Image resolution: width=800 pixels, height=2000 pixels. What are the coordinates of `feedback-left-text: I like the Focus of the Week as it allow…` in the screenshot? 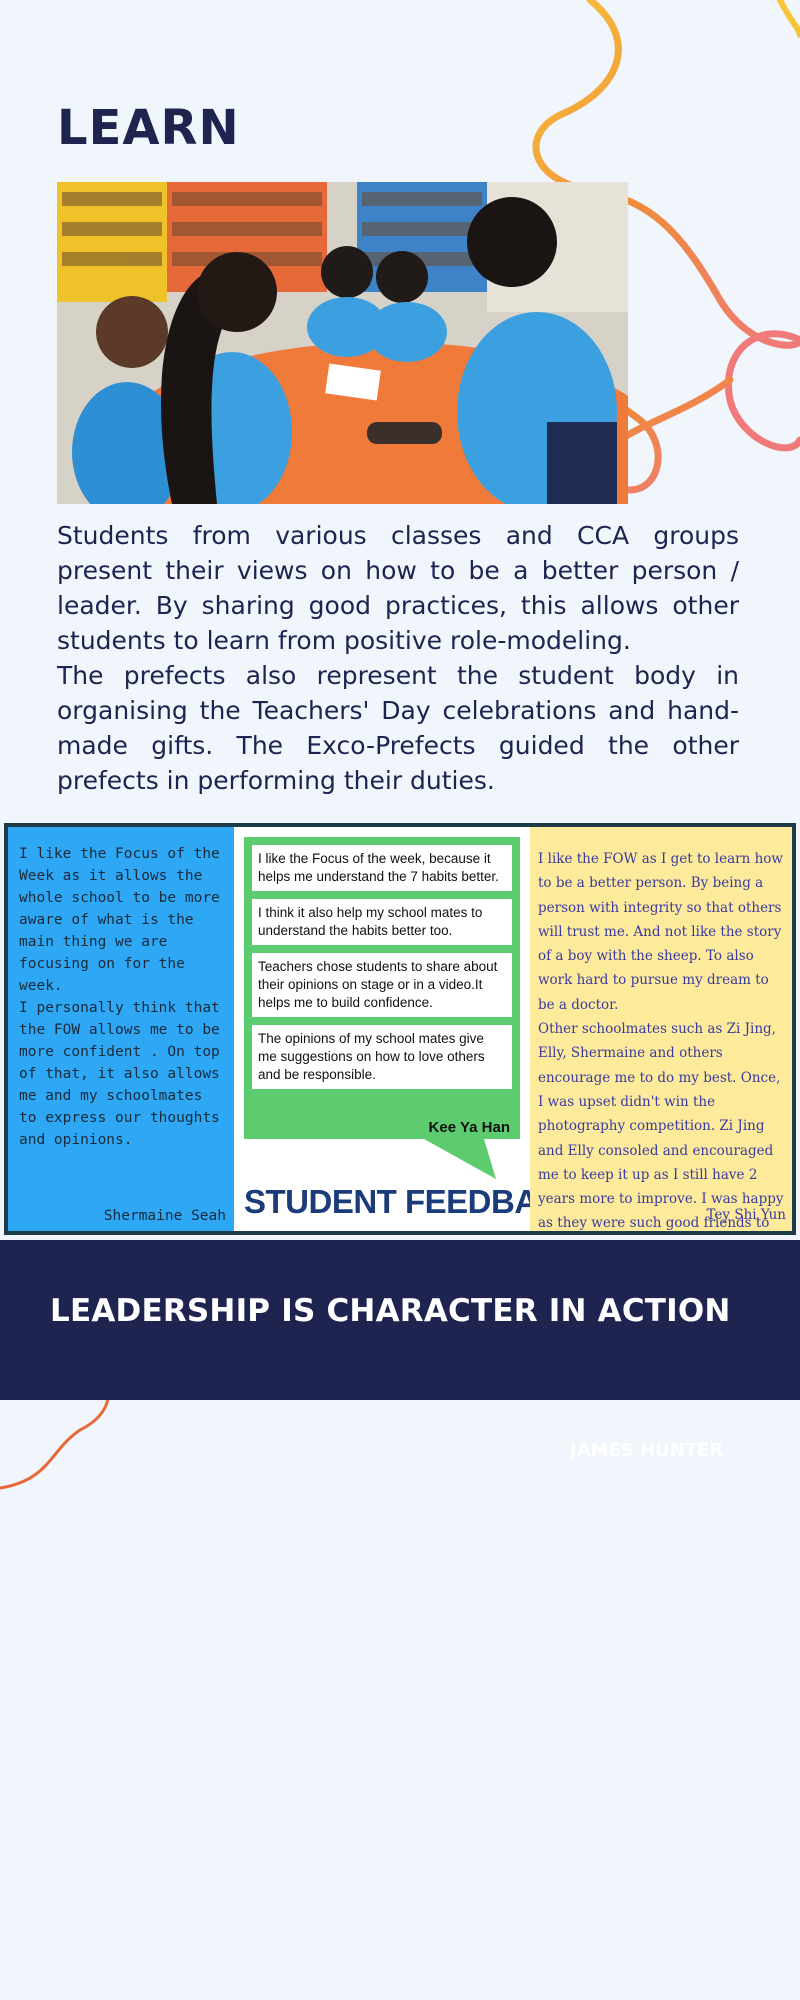 It's located at (119, 997).